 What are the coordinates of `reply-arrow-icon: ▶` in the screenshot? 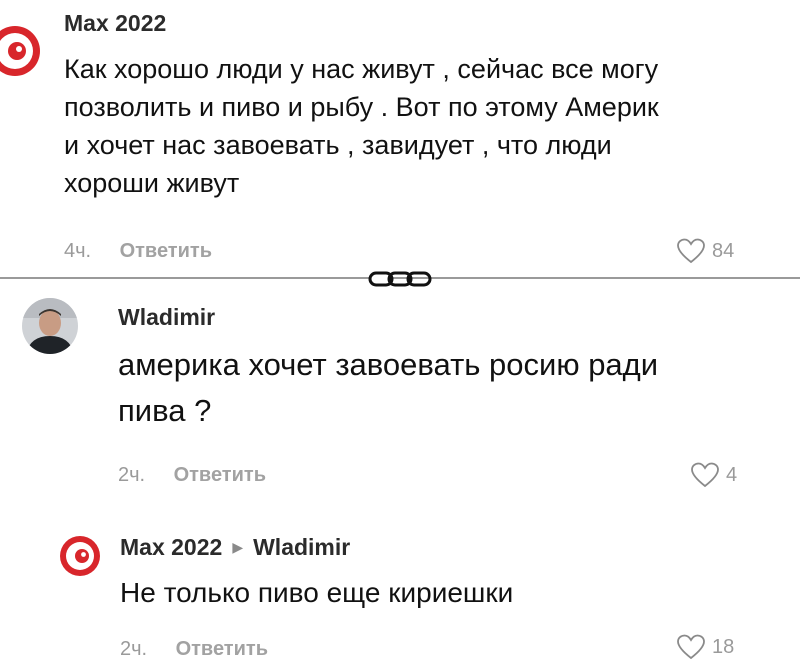 It's located at (238, 547).